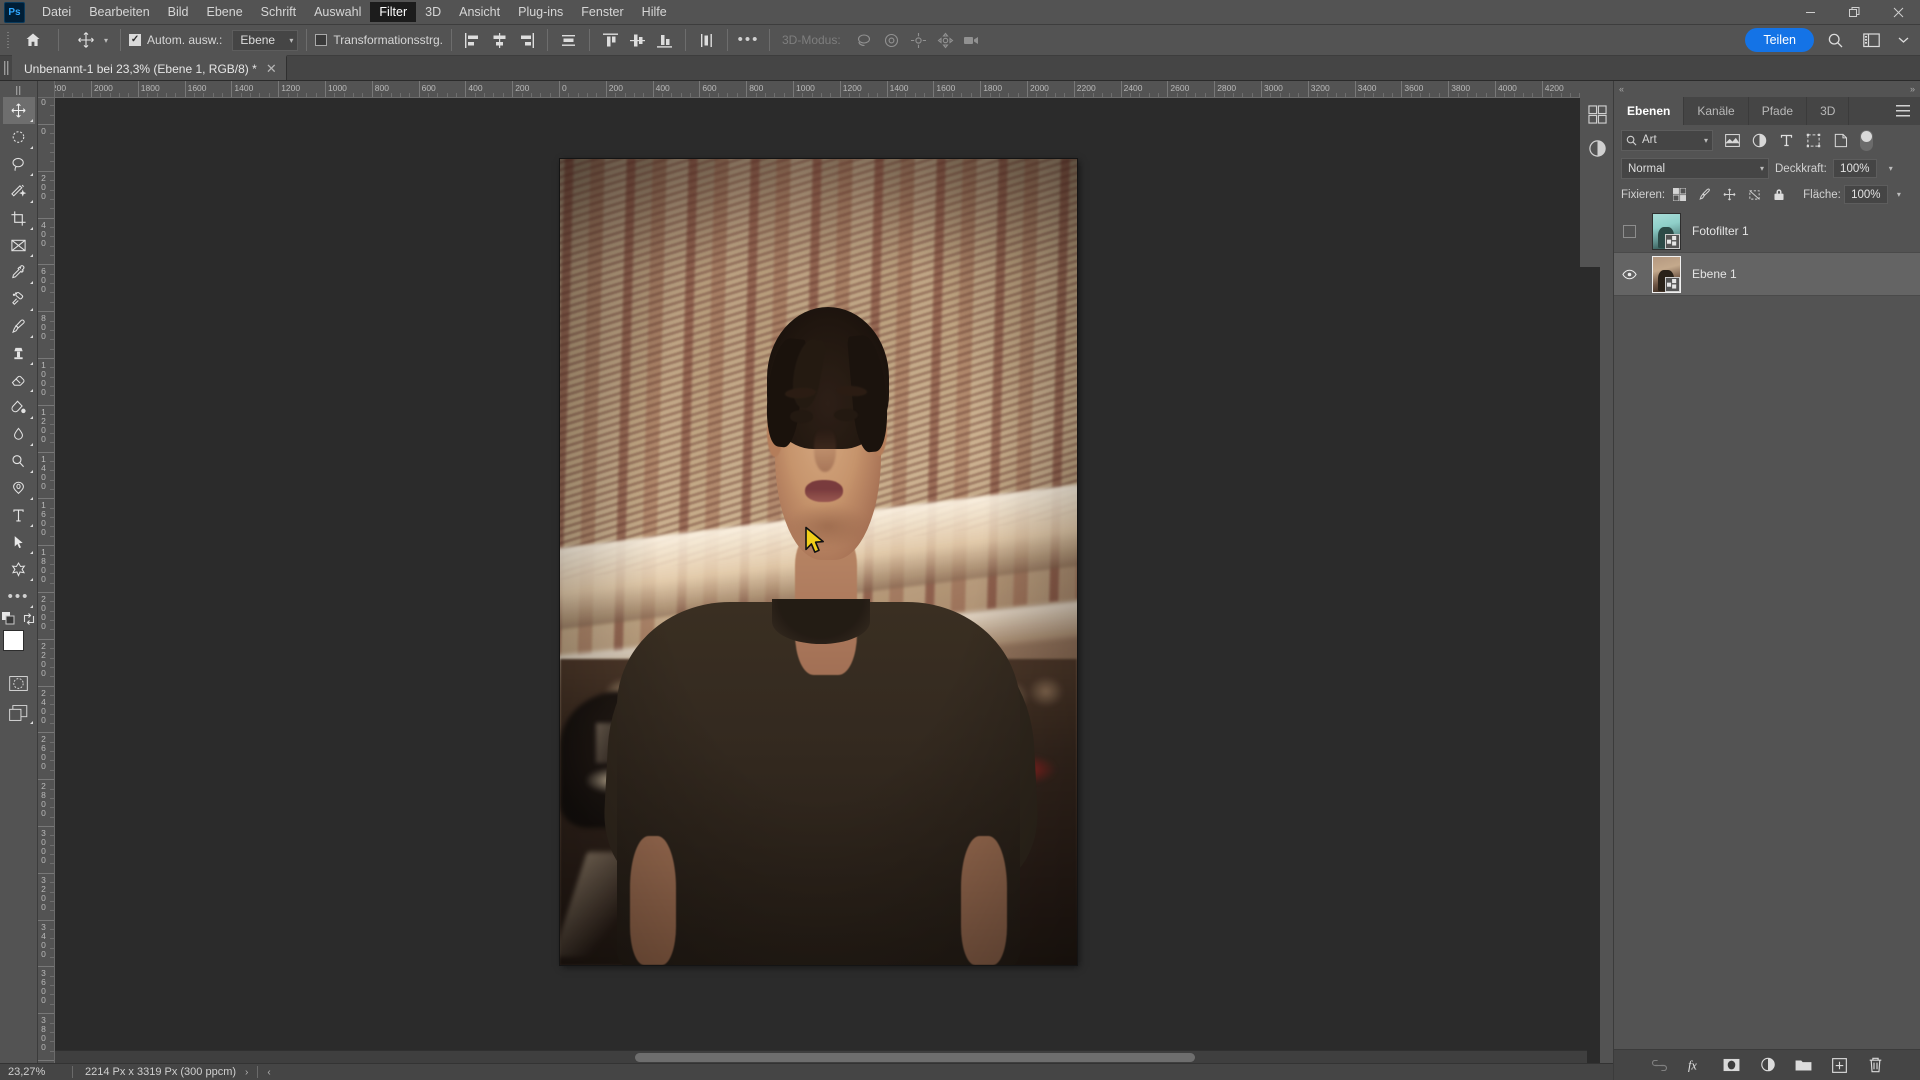  Describe the element at coordinates (18, 110) in the screenshot. I see `move-tool` at that location.